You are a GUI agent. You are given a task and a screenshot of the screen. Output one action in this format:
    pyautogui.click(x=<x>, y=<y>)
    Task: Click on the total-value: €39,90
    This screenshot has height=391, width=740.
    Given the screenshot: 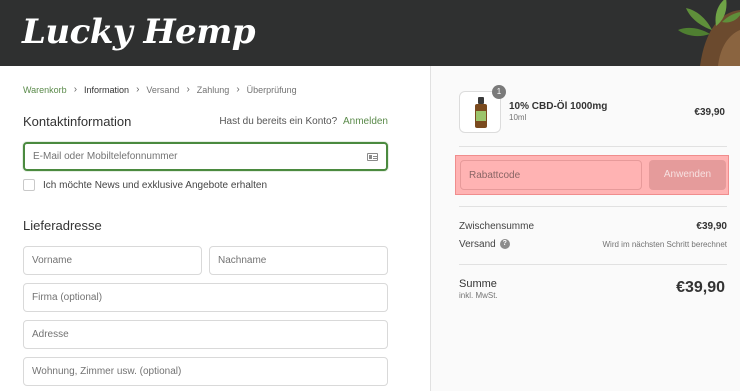 What is the action you would take?
    pyautogui.click(x=700, y=287)
    